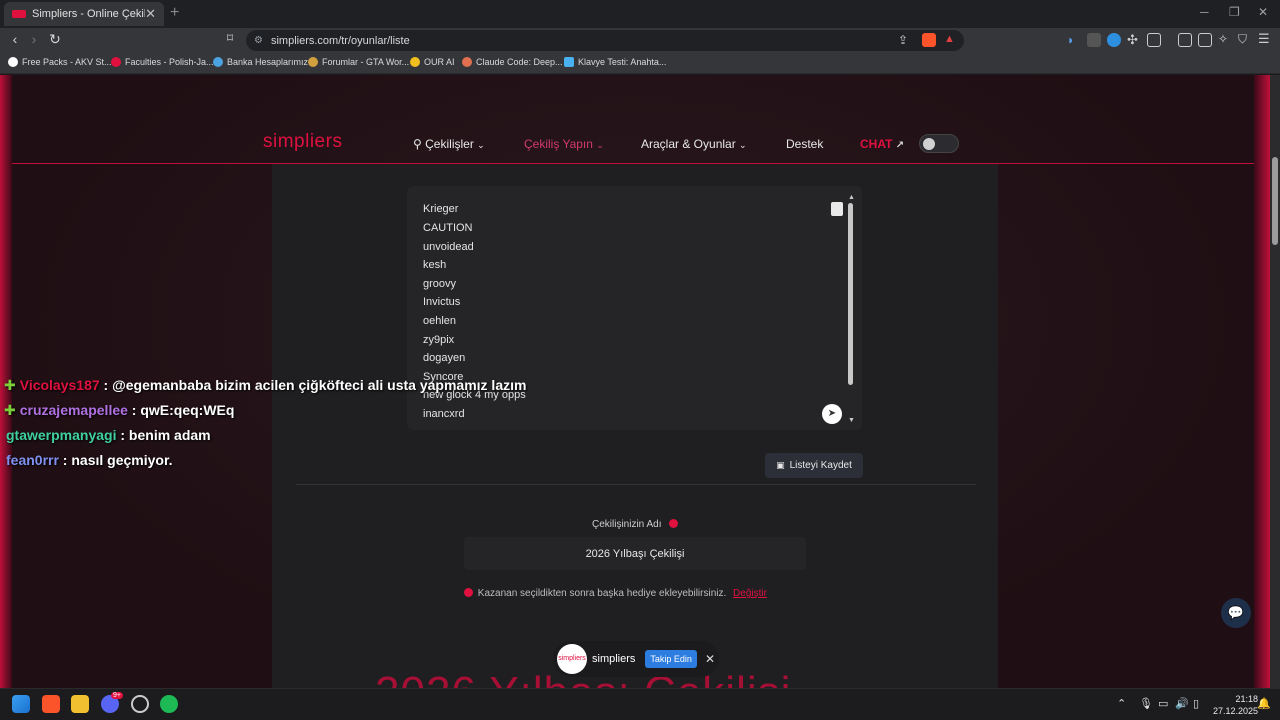 The width and height of the screenshot is (1280, 720). Describe the element at coordinates (939, 143) in the screenshot. I see `theme-toggle` at that location.